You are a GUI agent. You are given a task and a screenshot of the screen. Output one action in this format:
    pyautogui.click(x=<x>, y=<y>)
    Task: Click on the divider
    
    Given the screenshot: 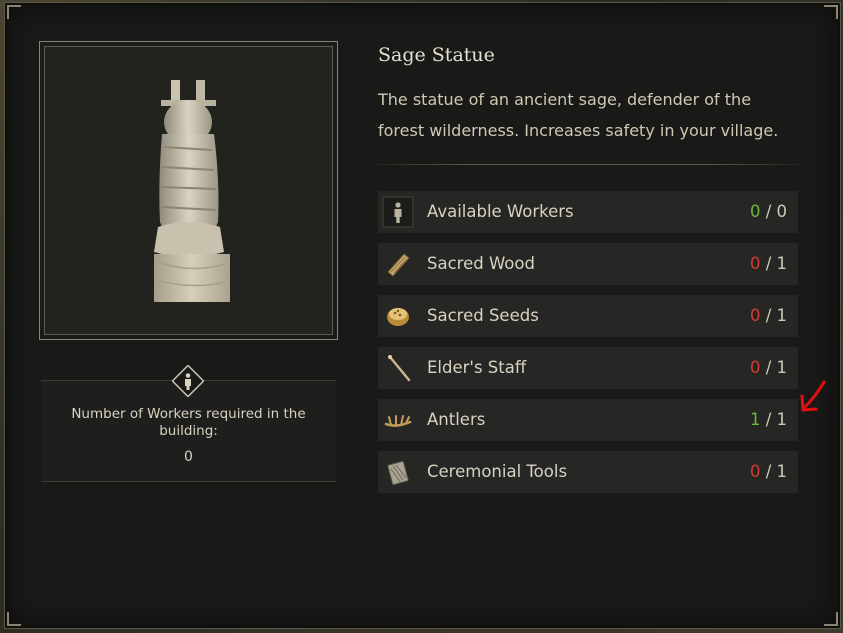 What is the action you would take?
    pyautogui.click(x=588, y=164)
    